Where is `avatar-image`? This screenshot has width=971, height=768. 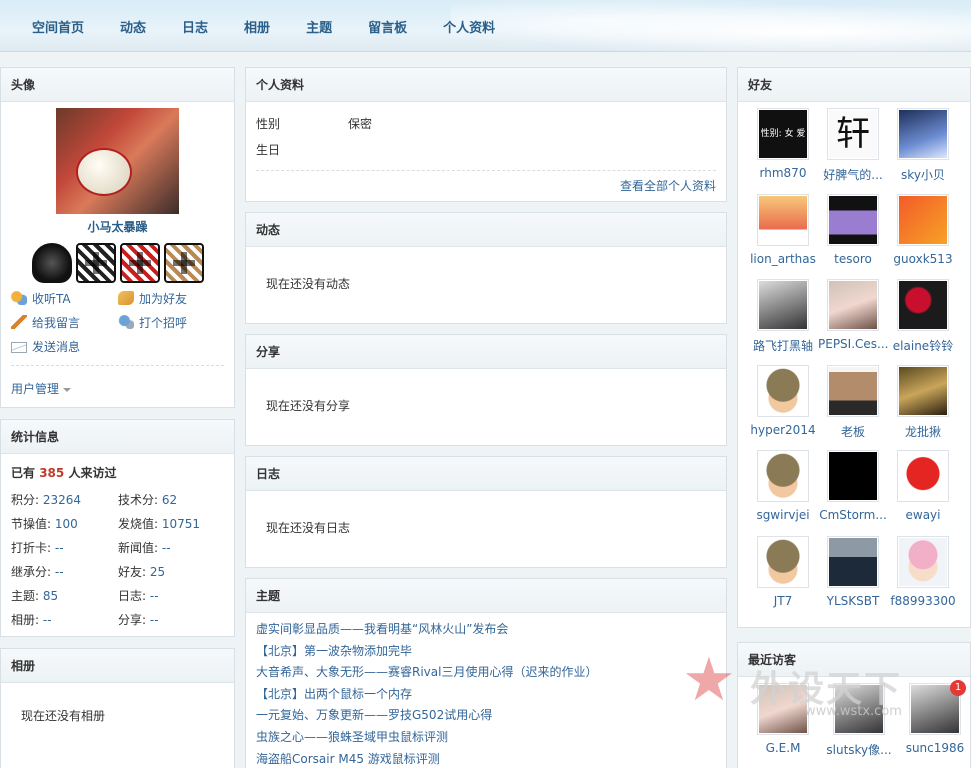
avatar-image is located at coordinates (117, 161).